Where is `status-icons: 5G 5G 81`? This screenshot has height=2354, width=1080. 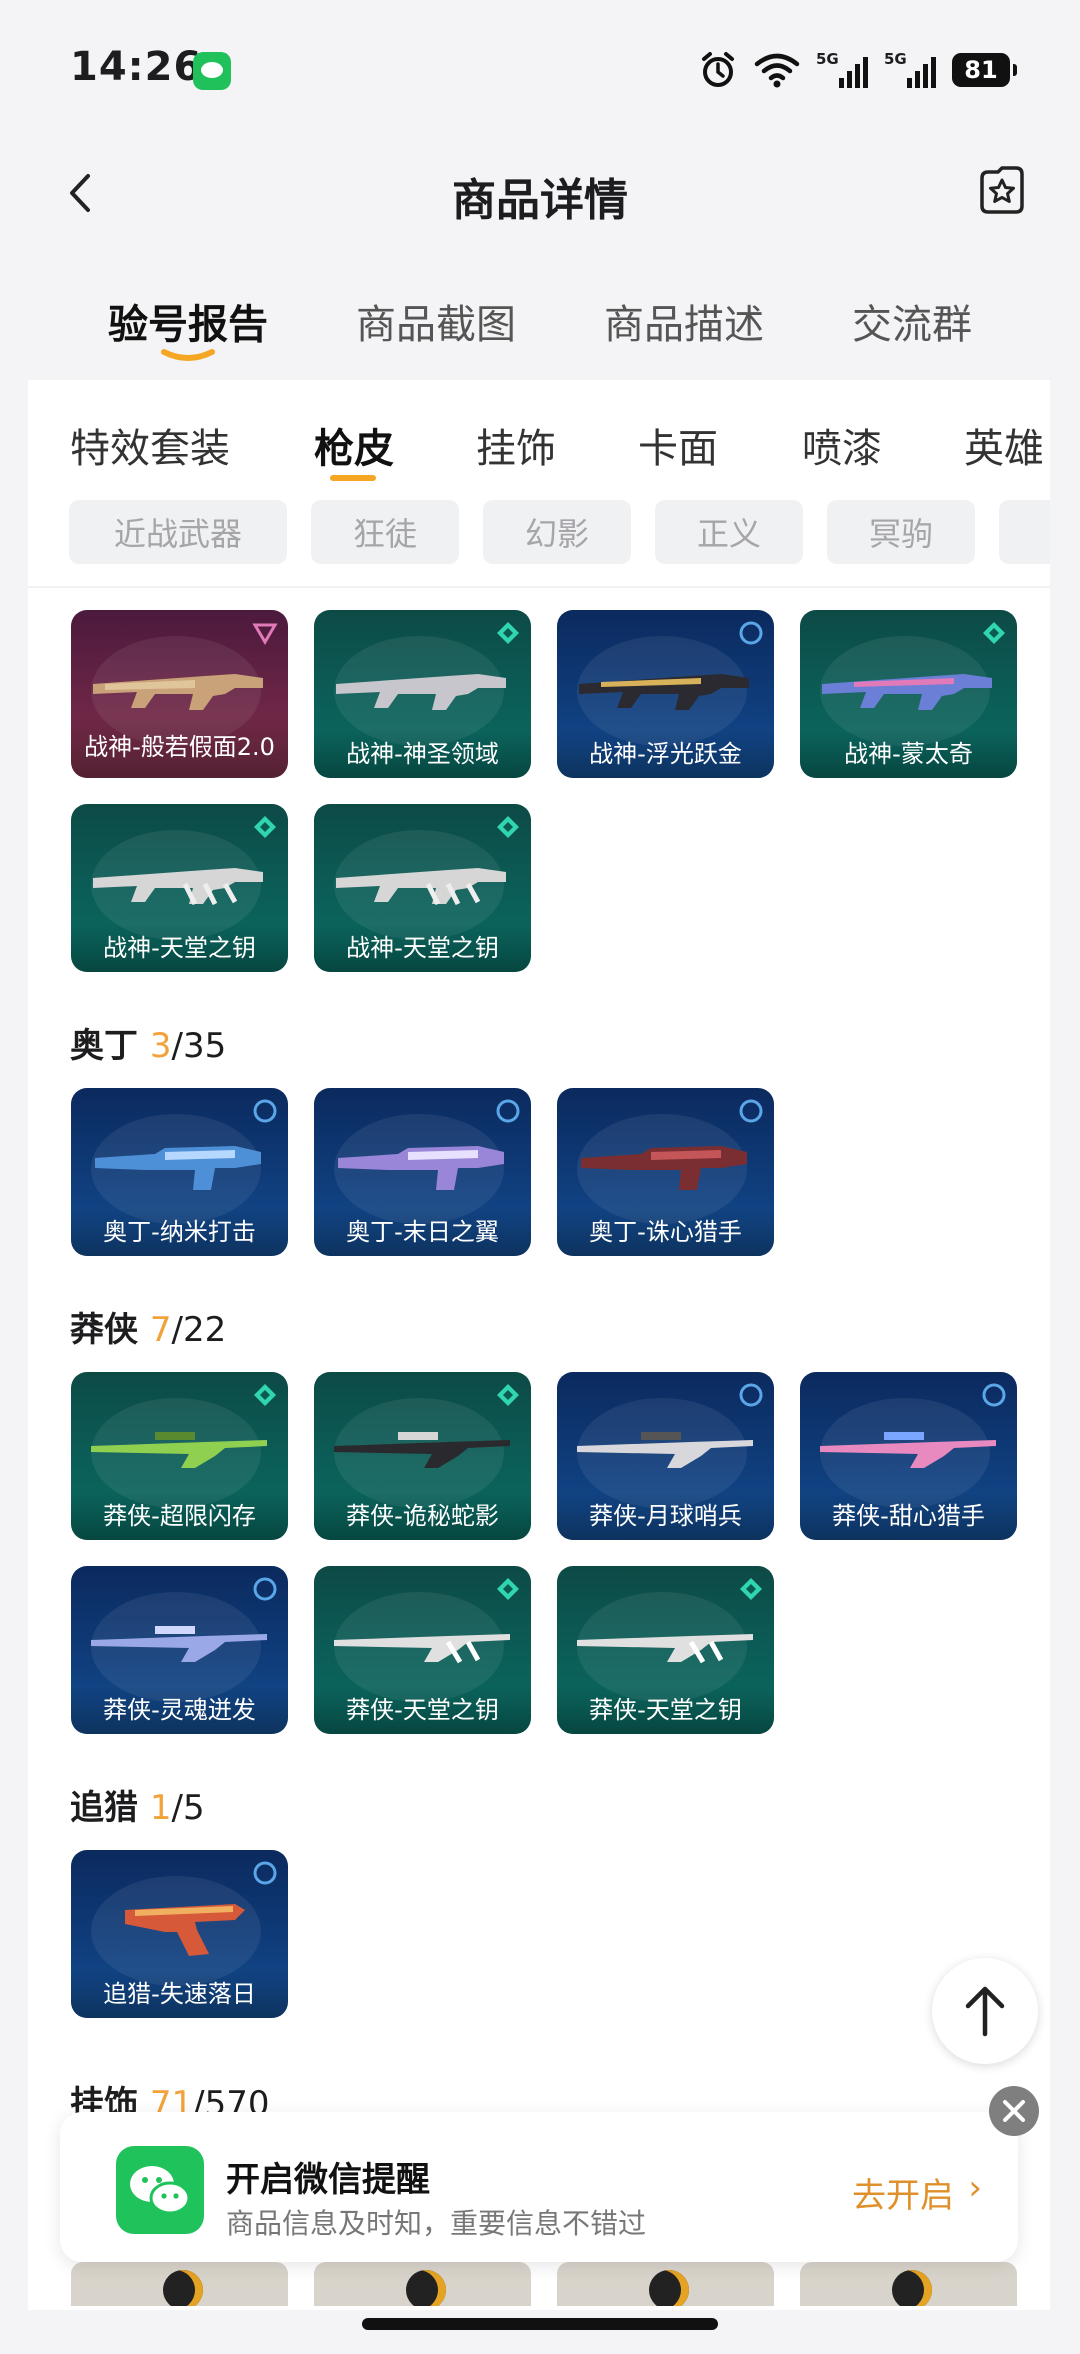 status-icons: 5G 5G 81 is located at coordinates (857, 70).